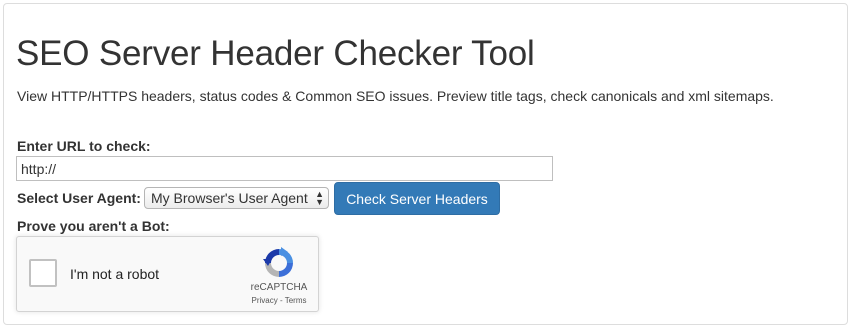 The image size is (856, 331). Describe the element at coordinates (93, 226) in the screenshot. I see `bot-check-label: Prove you aren't a Bot:` at that location.